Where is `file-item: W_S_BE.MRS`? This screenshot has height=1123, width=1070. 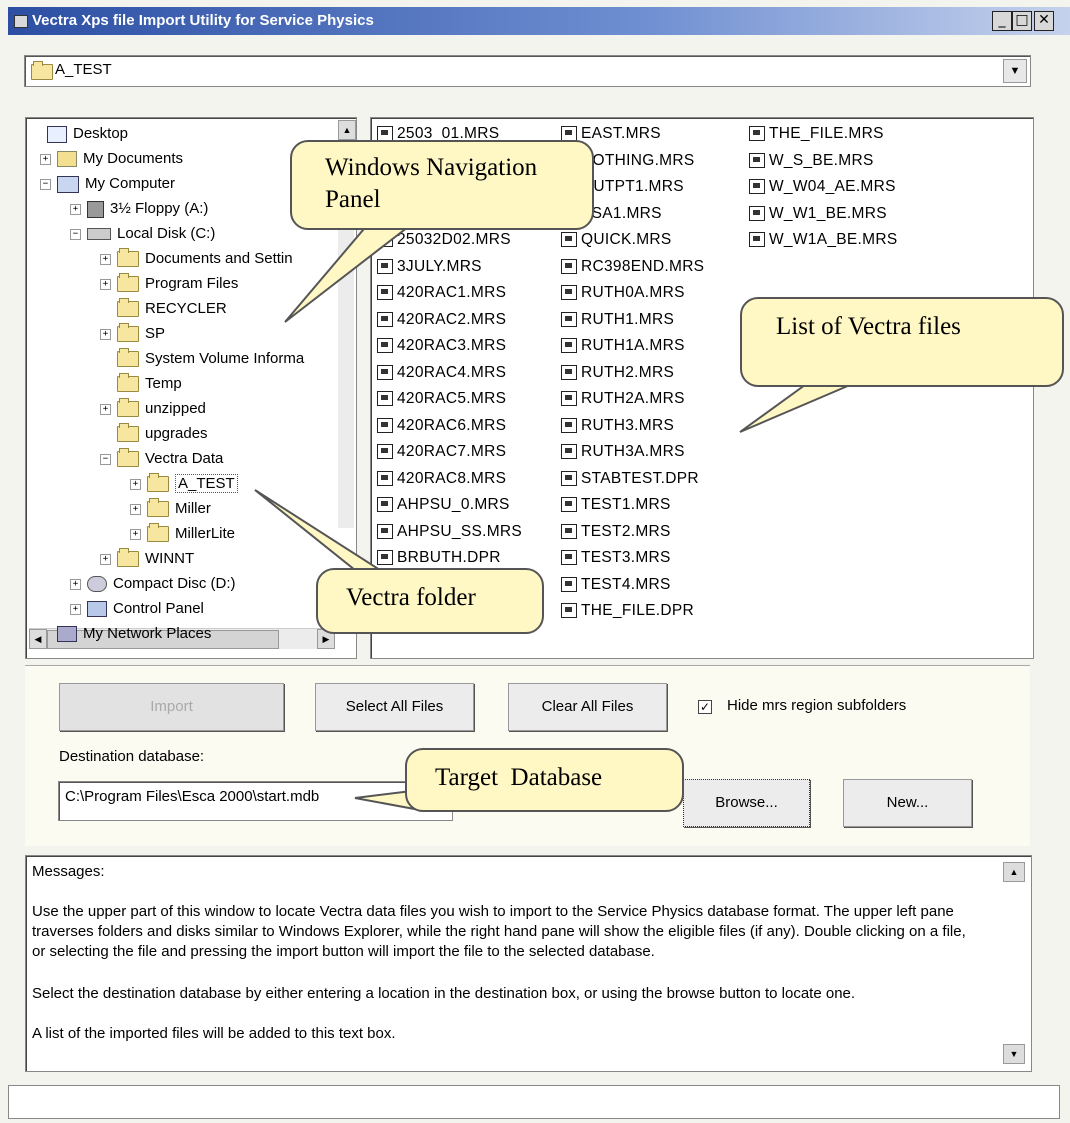 file-item: W_S_BE.MRS is located at coordinates (811, 161).